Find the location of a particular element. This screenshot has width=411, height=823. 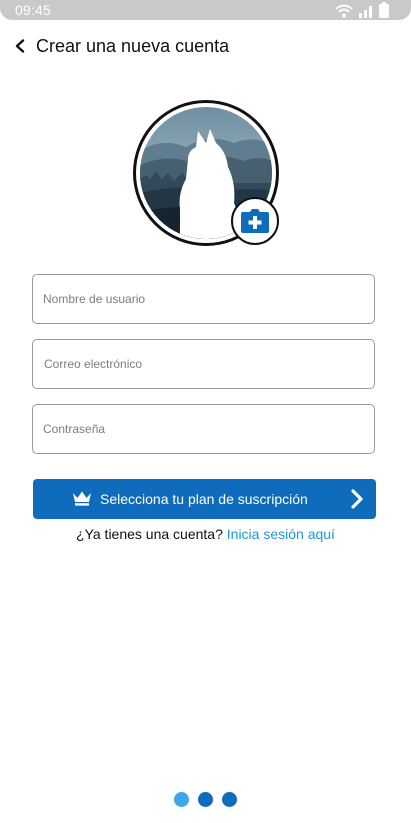

email-input is located at coordinates (203, 364).